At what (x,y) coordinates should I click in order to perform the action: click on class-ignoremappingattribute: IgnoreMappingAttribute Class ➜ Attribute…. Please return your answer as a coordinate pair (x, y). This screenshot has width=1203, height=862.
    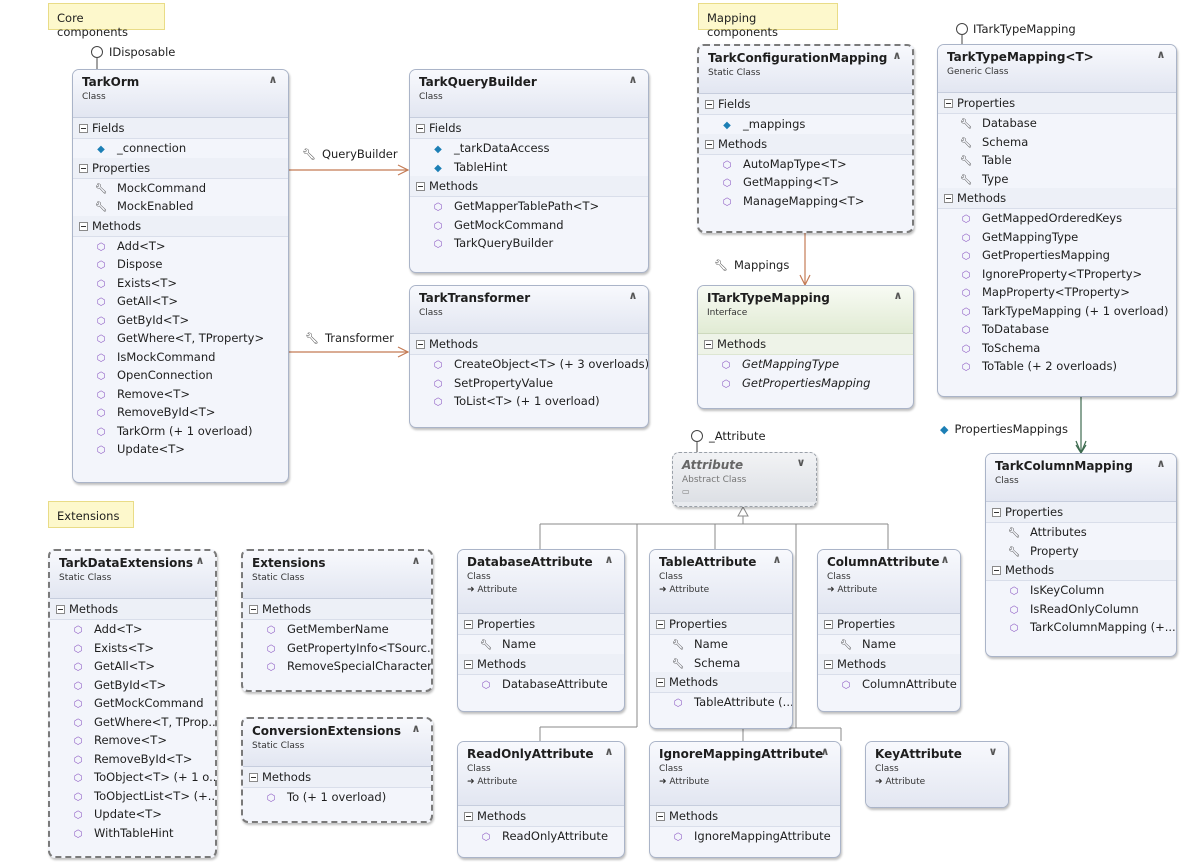
    Looking at the image, I should click on (745, 799).